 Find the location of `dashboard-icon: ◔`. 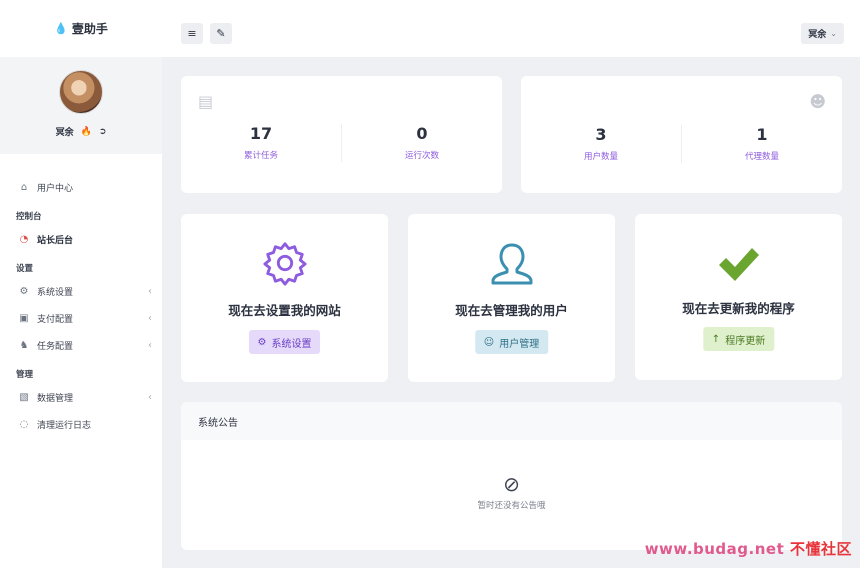

dashboard-icon: ◔ is located at coordinates (24, 239).